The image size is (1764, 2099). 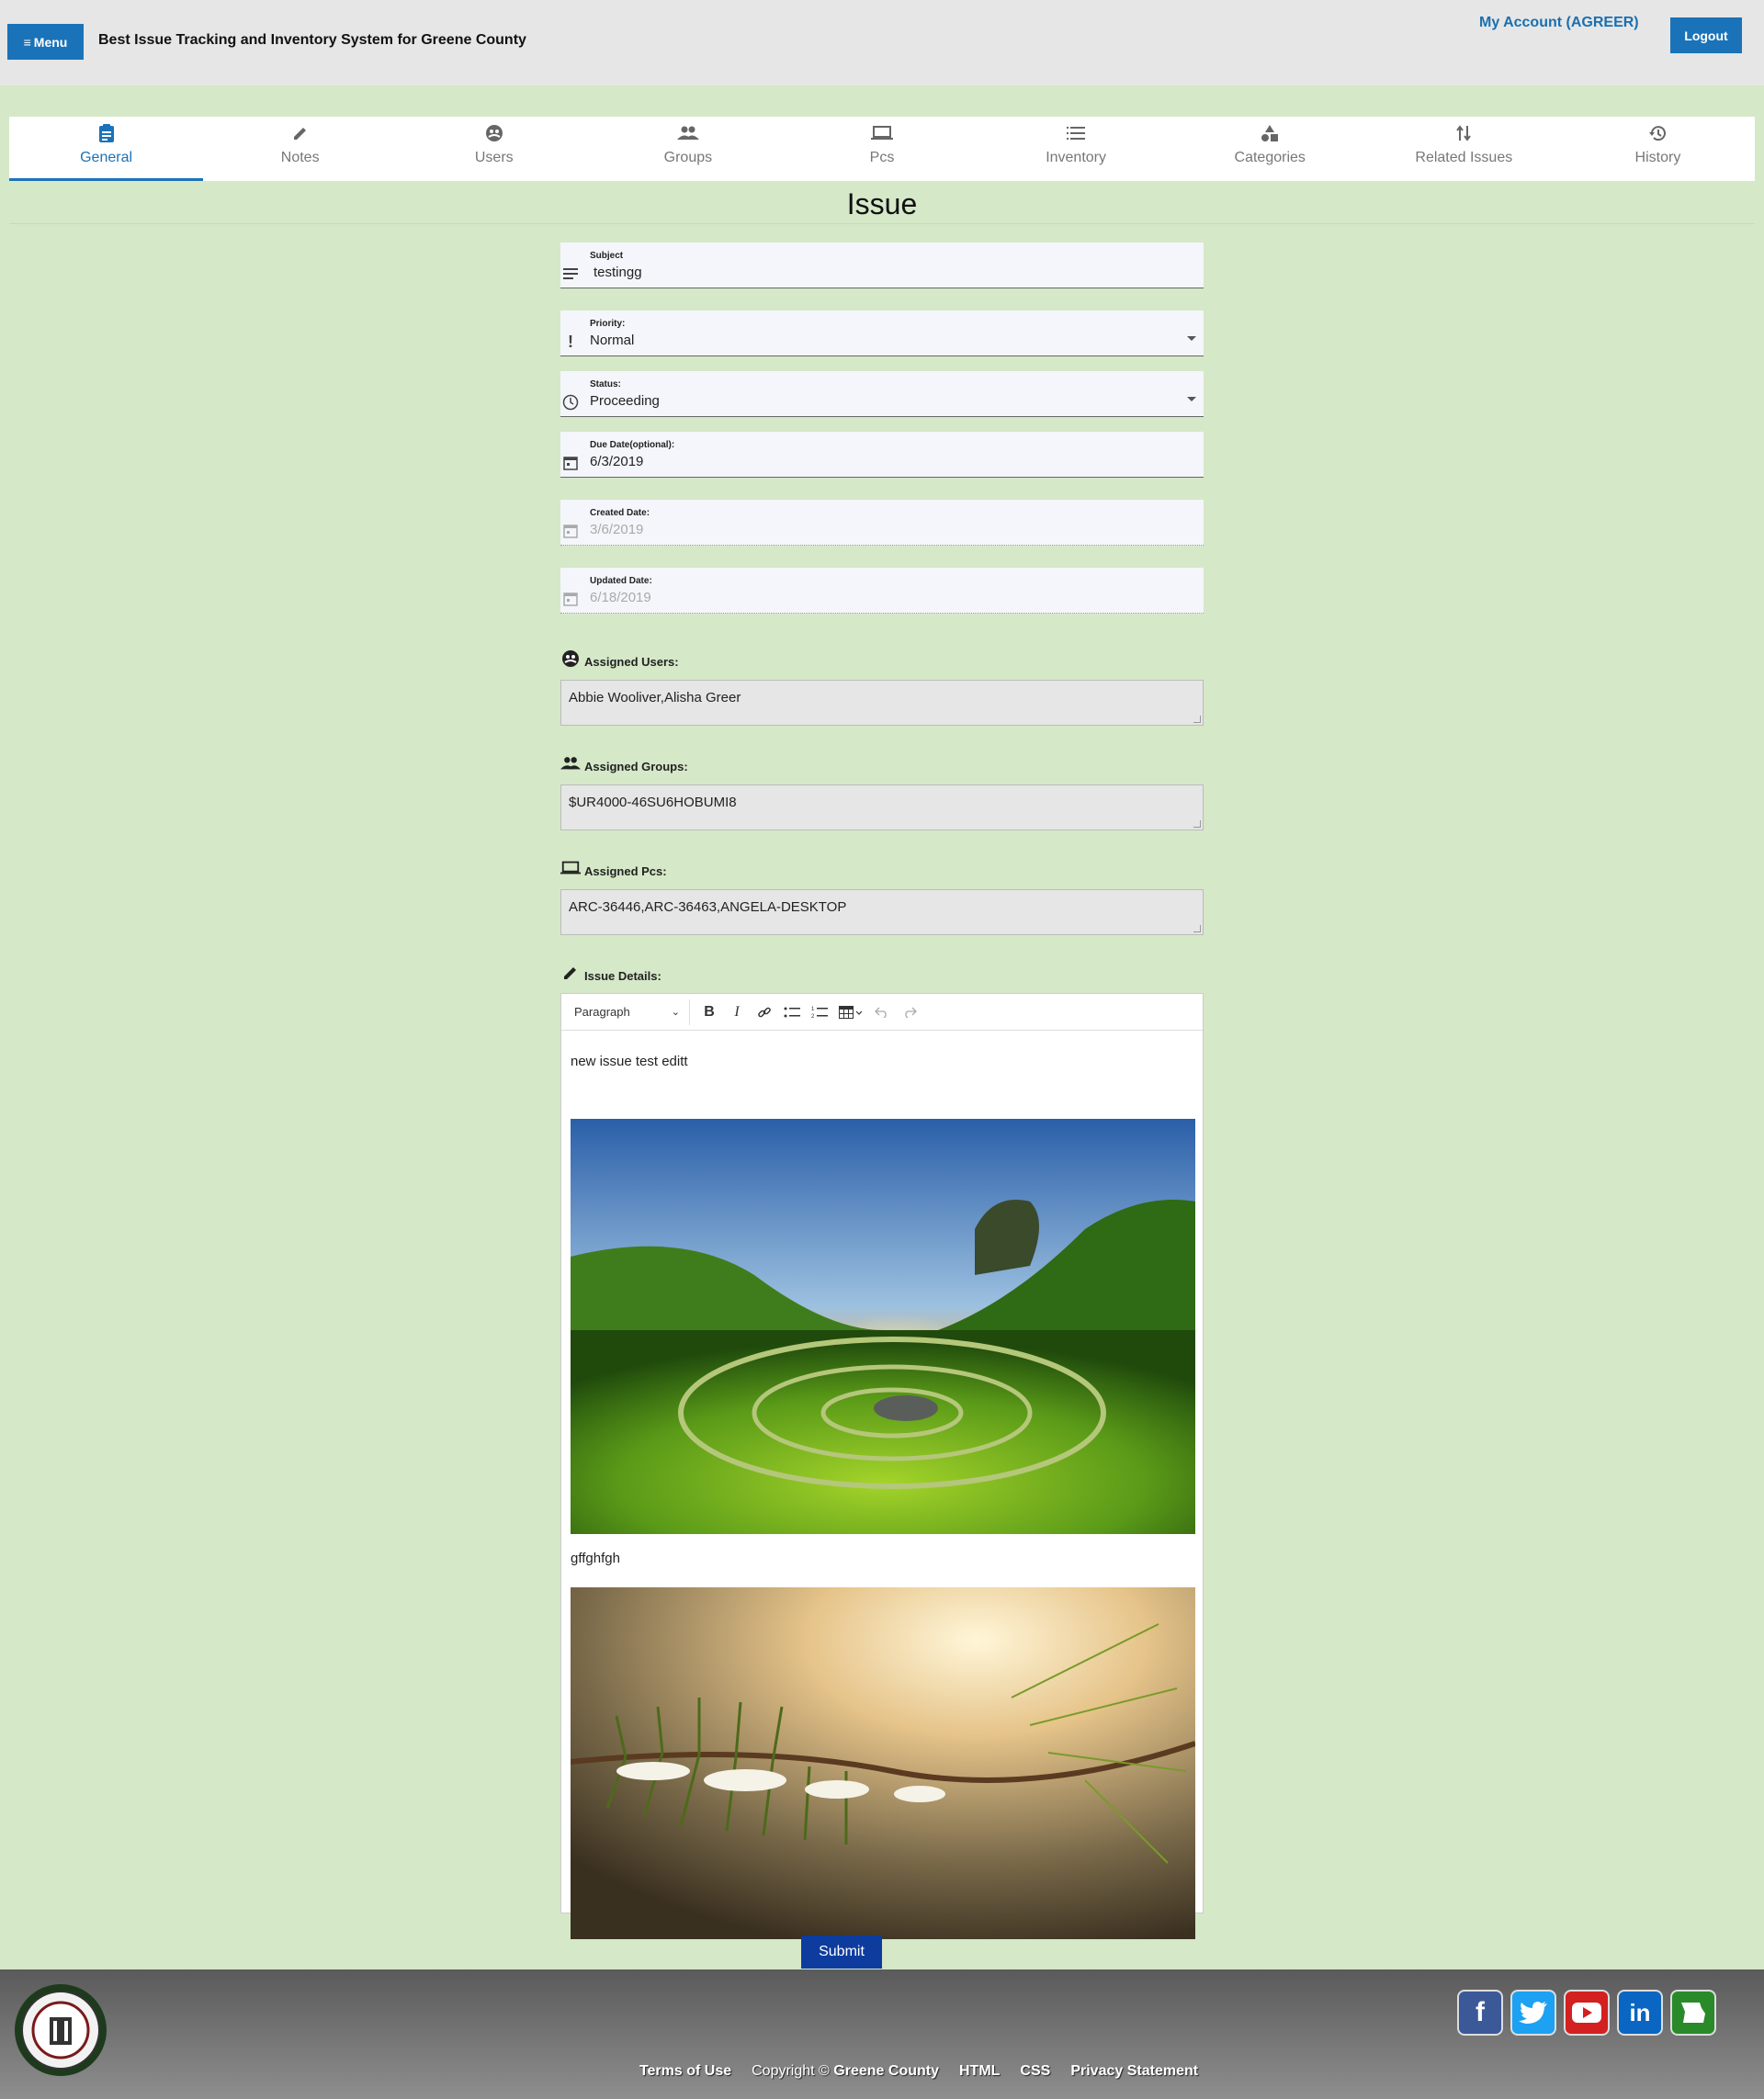 What do you see at coordinates (842, 1952) in the screenshot?
I see `submit-button: Submit` at bounding box center [842, 1952].